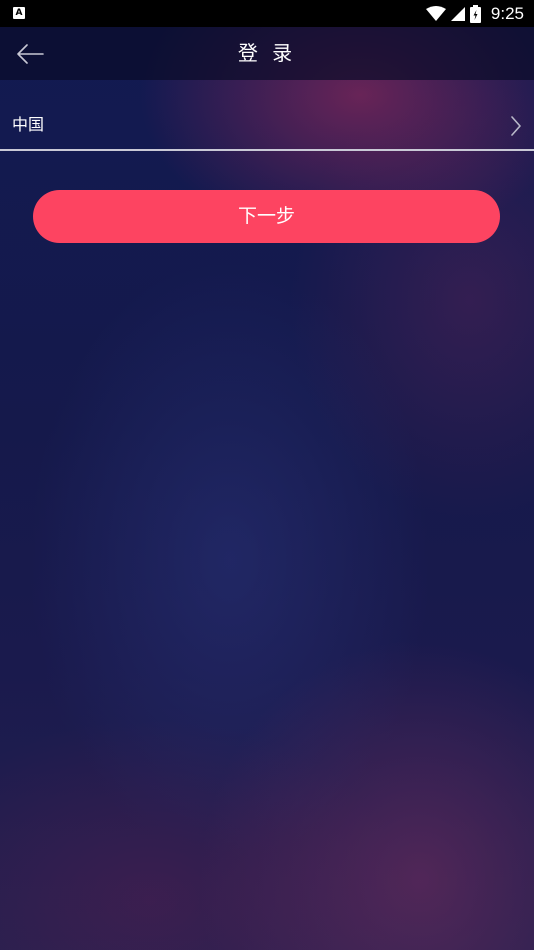 This screenshot has width=534, height=950. I want to click on divider, so click(267, 150).